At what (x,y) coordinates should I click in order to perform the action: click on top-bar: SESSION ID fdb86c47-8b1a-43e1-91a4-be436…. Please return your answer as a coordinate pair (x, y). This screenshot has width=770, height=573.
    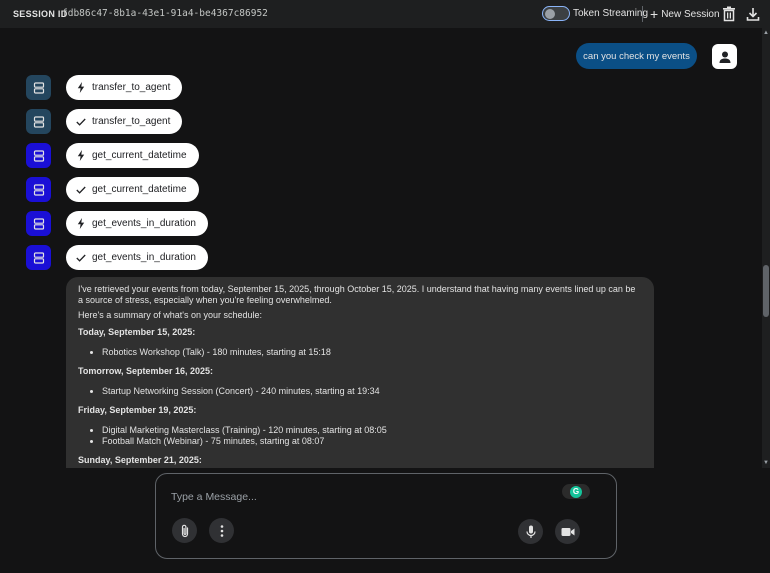
    Looking at the image, I should click on (385, 14).